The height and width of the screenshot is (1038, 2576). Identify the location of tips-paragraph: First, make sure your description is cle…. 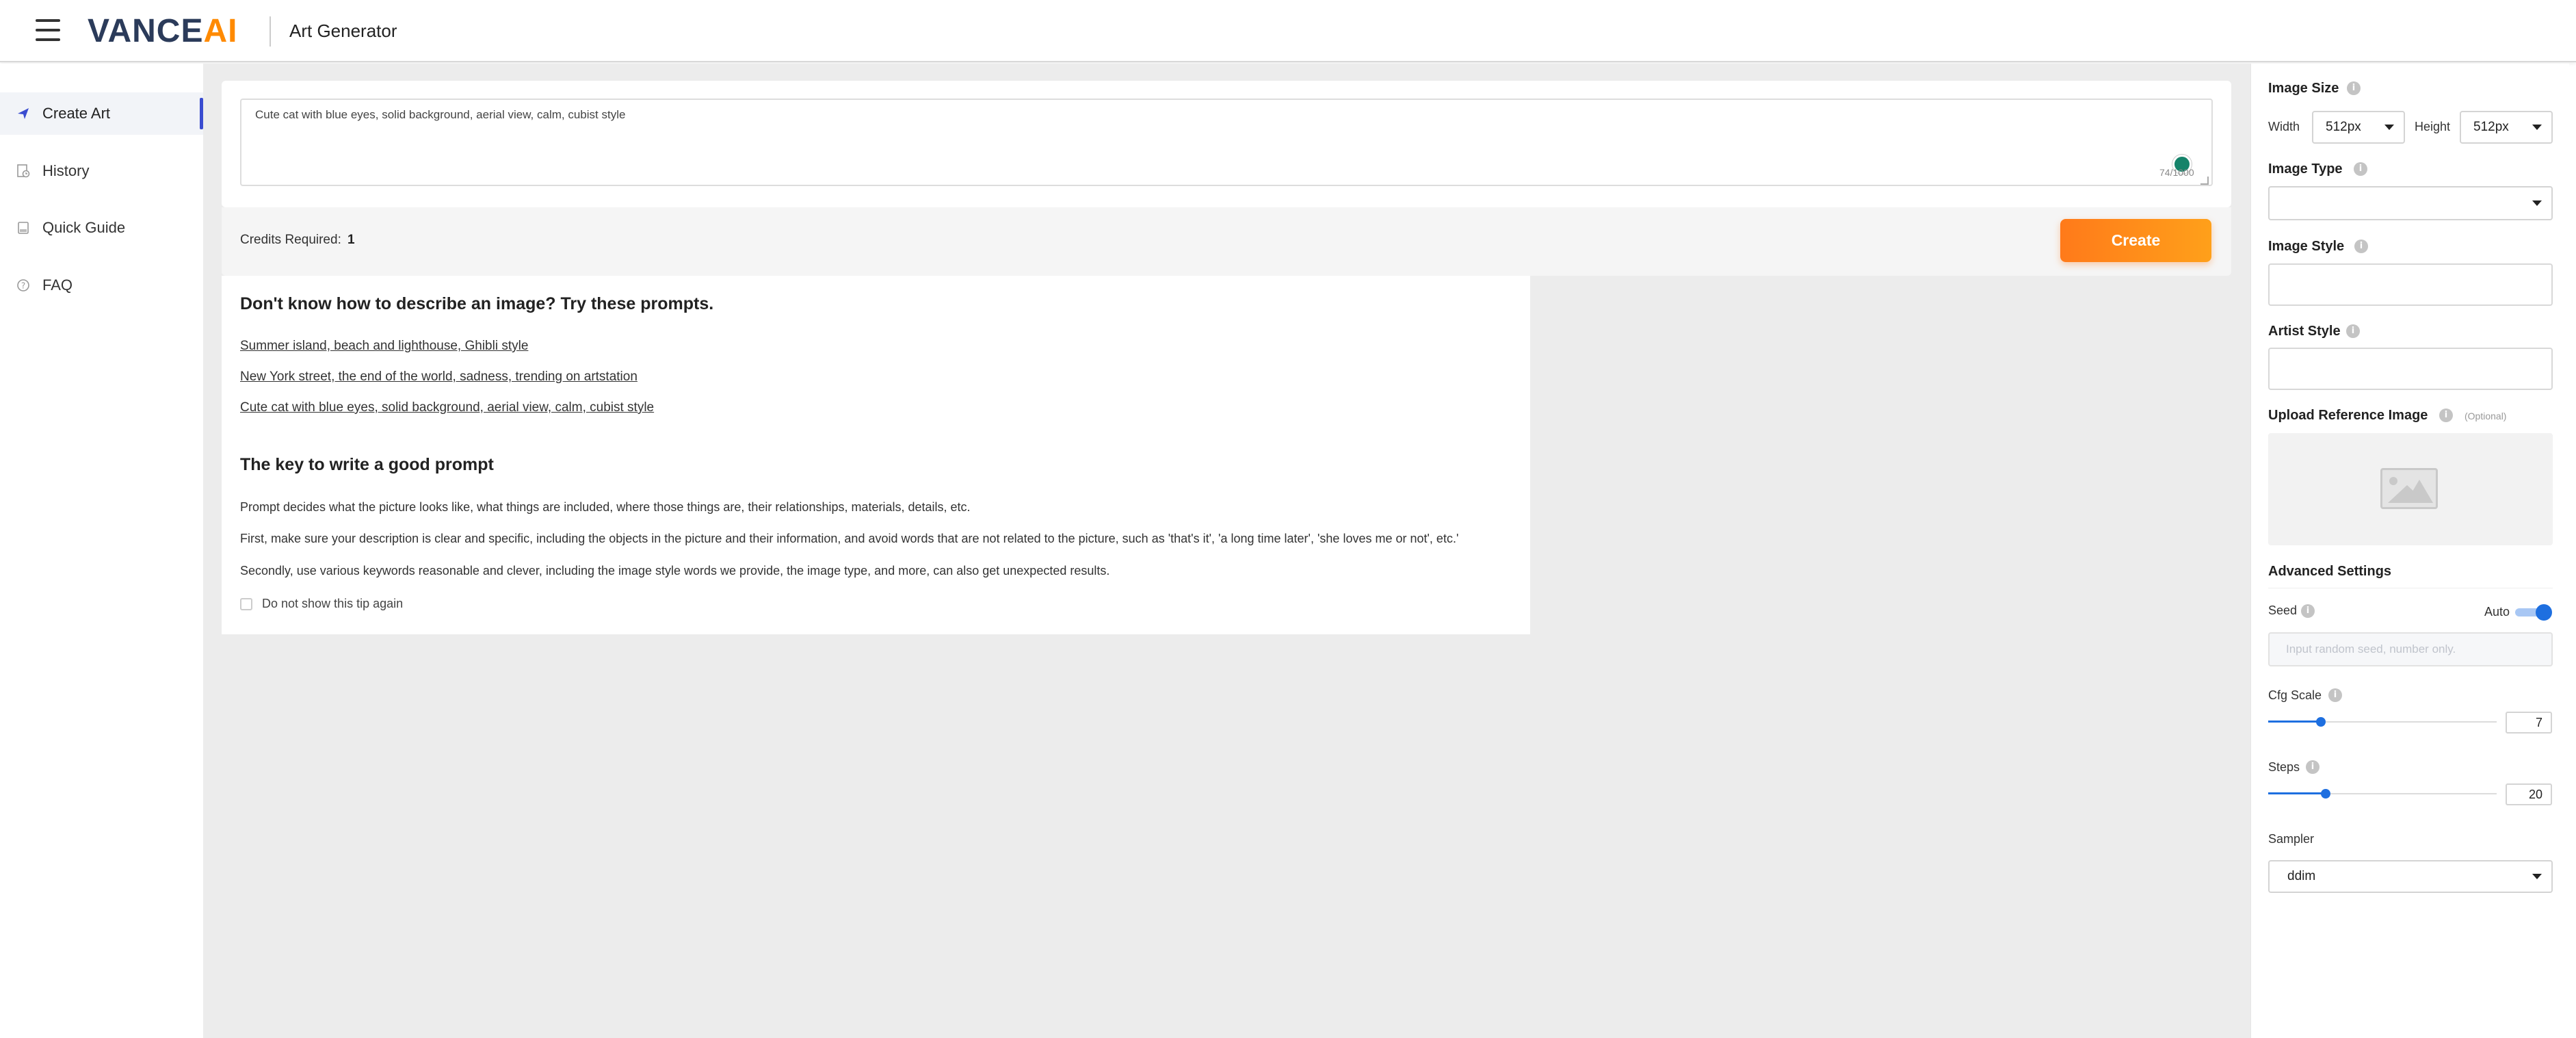
(849, 538).